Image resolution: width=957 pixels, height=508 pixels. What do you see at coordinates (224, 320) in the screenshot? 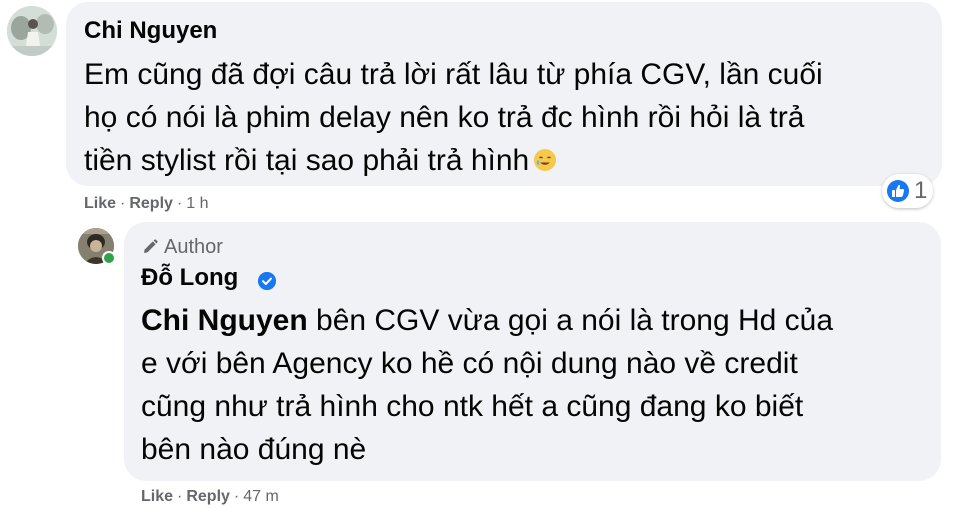
I see `mention-link: Chi Nguyen` at bounding box center [224, 320].